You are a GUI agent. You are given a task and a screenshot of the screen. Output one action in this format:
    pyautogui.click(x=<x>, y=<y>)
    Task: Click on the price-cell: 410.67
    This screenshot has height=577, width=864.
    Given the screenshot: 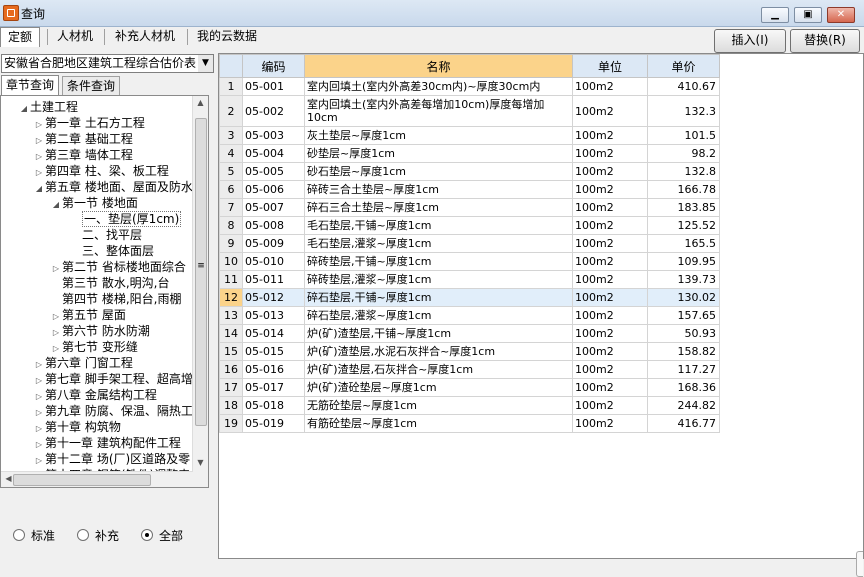 What is the action you would take?
    pyautogui.click(x=683, y=86)
    